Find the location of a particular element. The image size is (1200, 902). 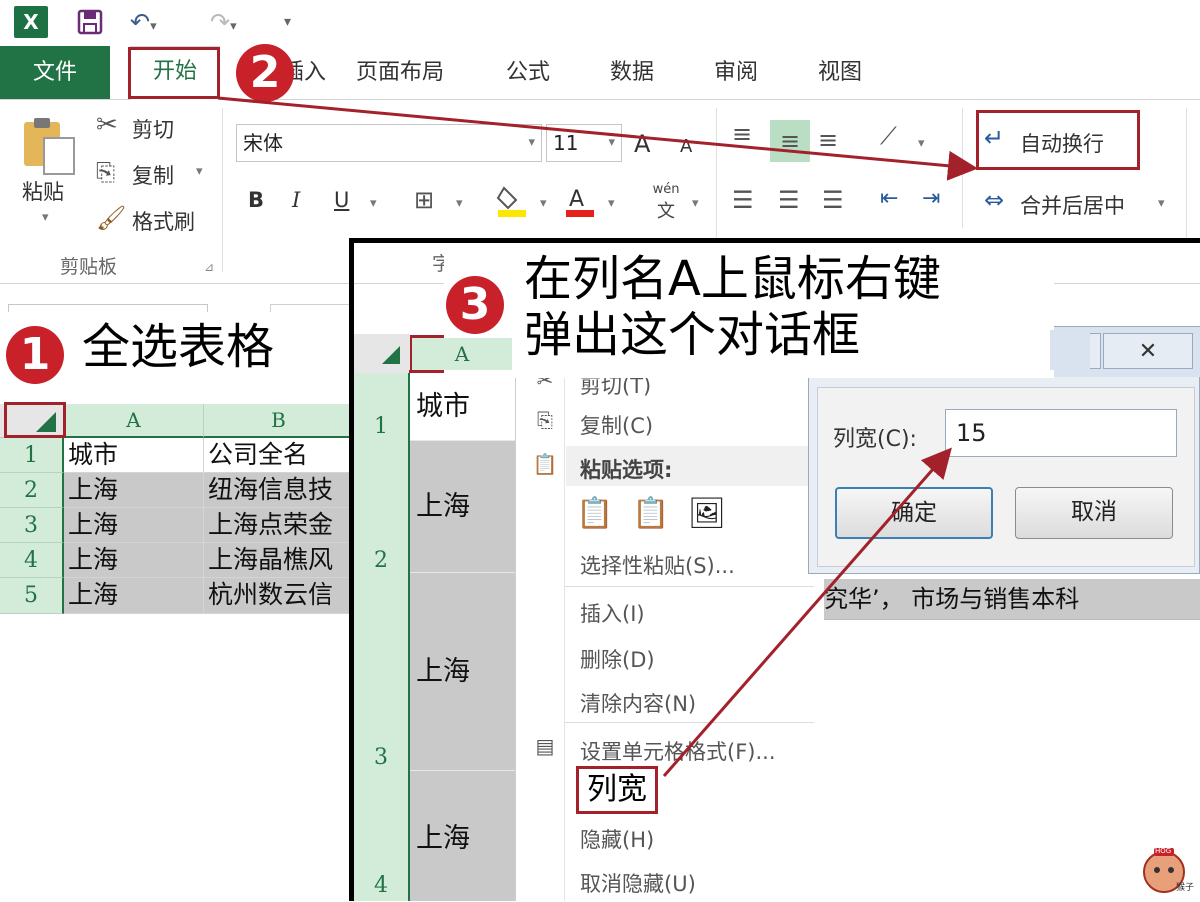

arrow-menu-to-dialog is located at coordinates (807, 612).